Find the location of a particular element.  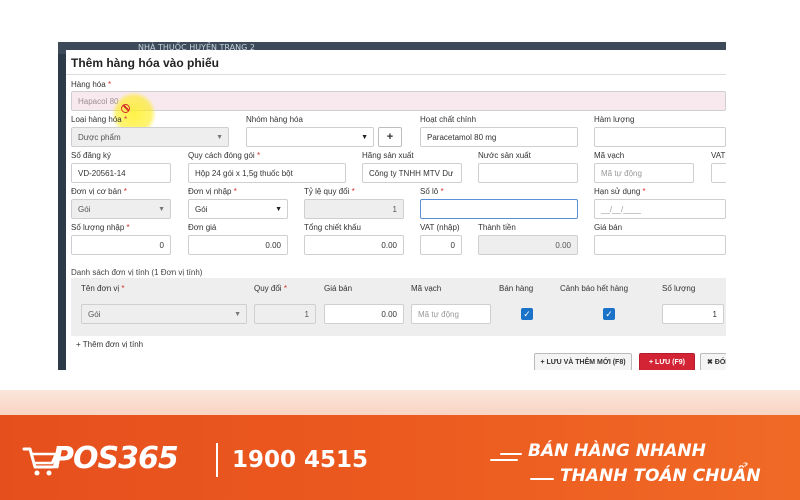

col-sell: Bán hàng is located at coordinates (516, 288).